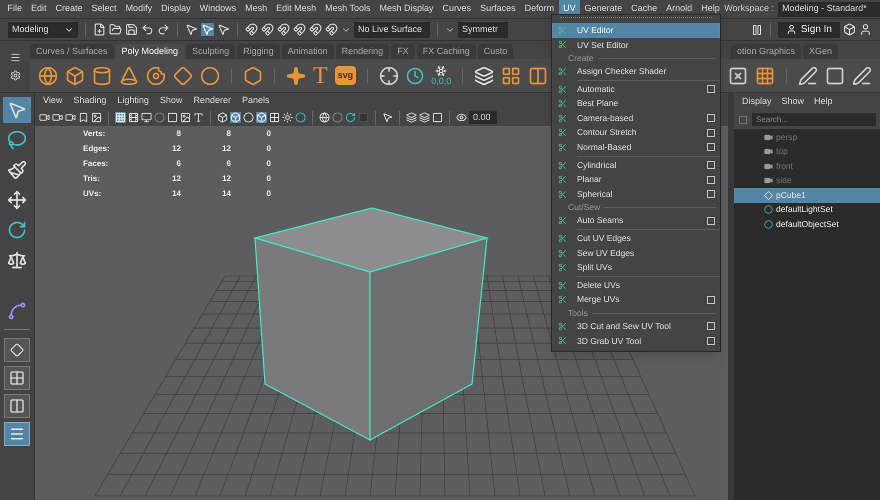 The width and height of the screenshot is (880, 500). I want to click on shelf-tab: FX Caching, so click(446, 51).